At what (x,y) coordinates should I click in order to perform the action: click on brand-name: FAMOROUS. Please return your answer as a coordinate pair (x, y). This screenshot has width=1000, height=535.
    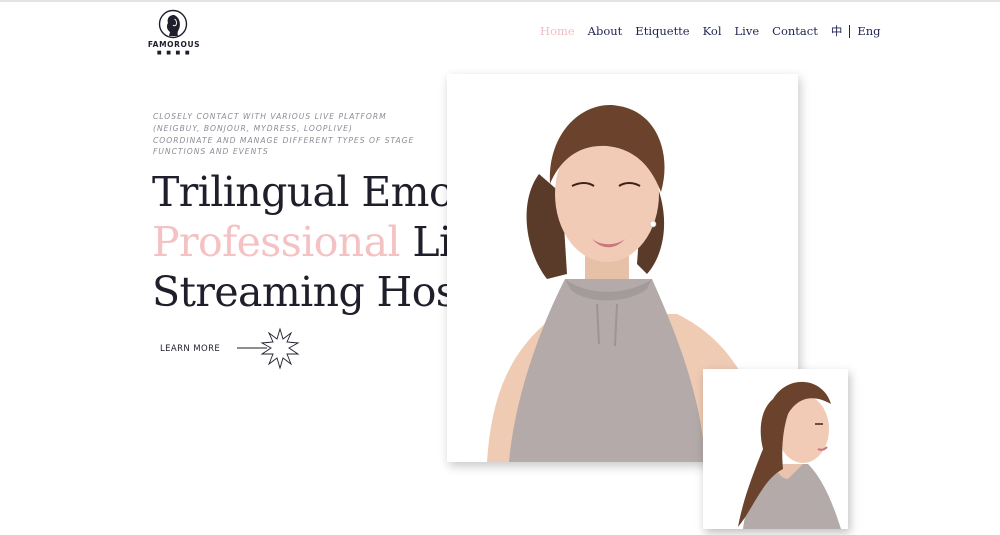
    Looking at the image, I should click on (174, 44).